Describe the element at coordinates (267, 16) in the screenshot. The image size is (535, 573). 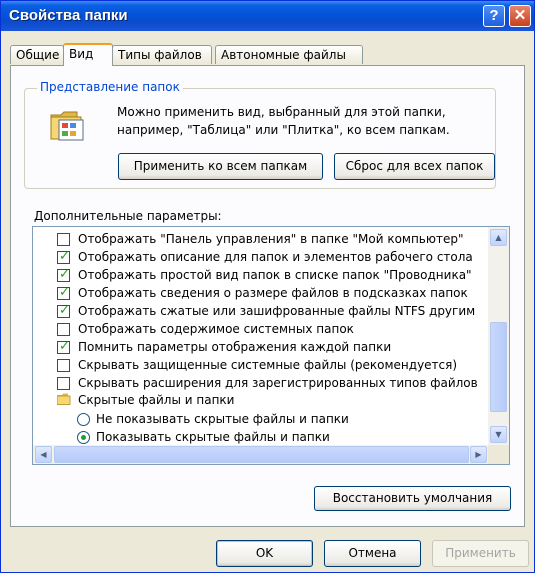
I see `title-bar: Свойства папки ? ✕` at that location.